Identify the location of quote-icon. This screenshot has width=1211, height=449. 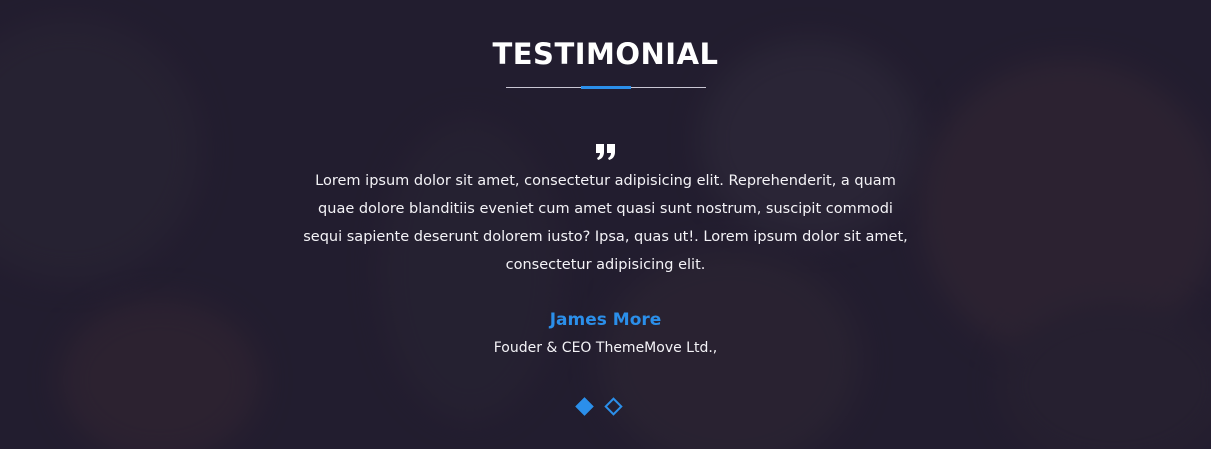
(605, 152).